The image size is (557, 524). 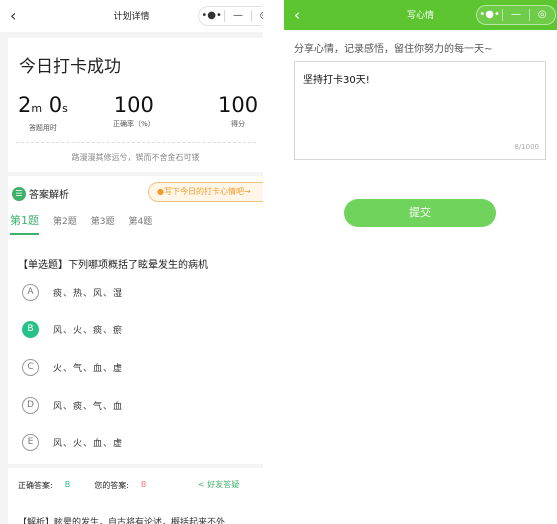 What do you see at coordinates (134, 124) in the screenshot?
I see `accuracy-label: 正确率（%）` at bounding box center [134, 124].